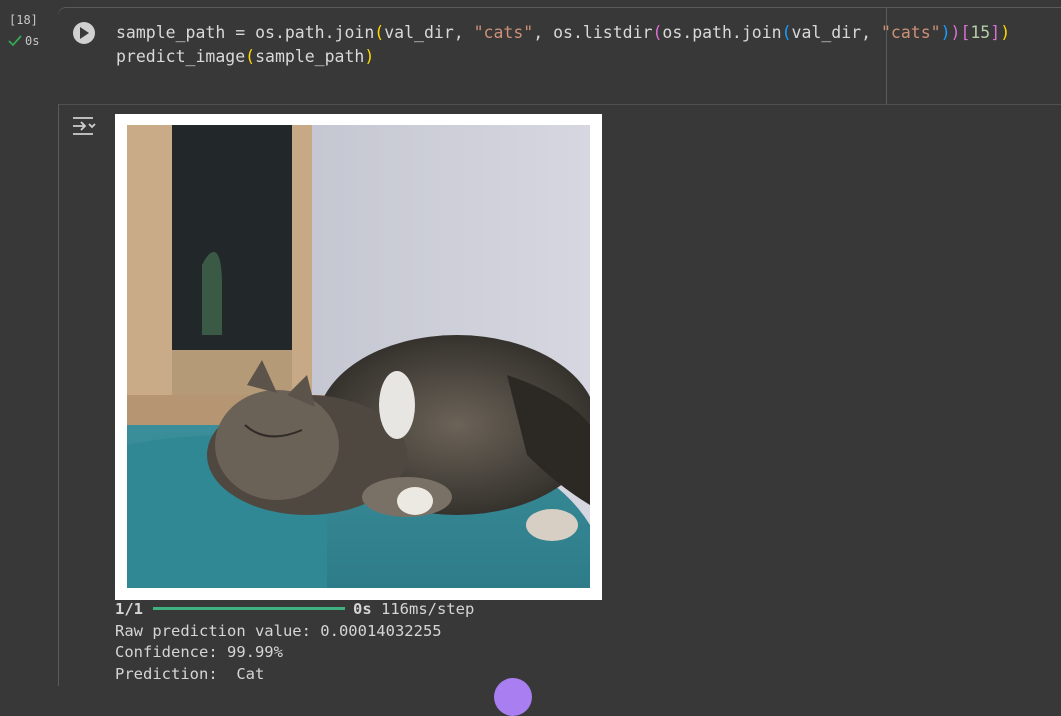 The height and width of the screenshot is (716, 1061). I want to click on run-icon, so click(84, 33).